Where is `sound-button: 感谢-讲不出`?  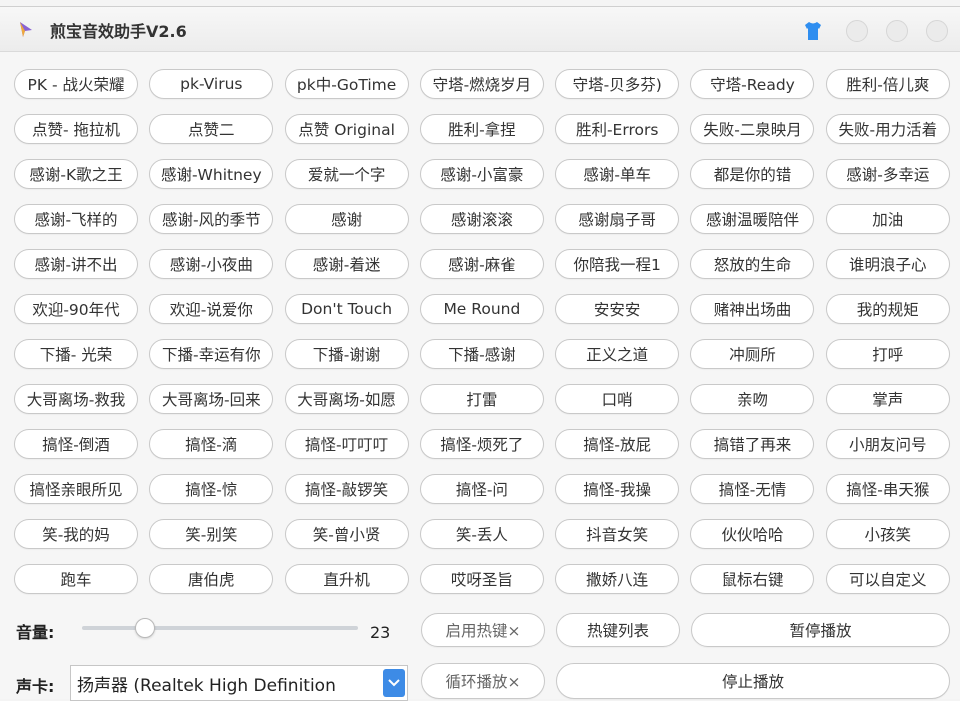 sound-button: 感谢-讲不出 is located at coordinates (76, 264).